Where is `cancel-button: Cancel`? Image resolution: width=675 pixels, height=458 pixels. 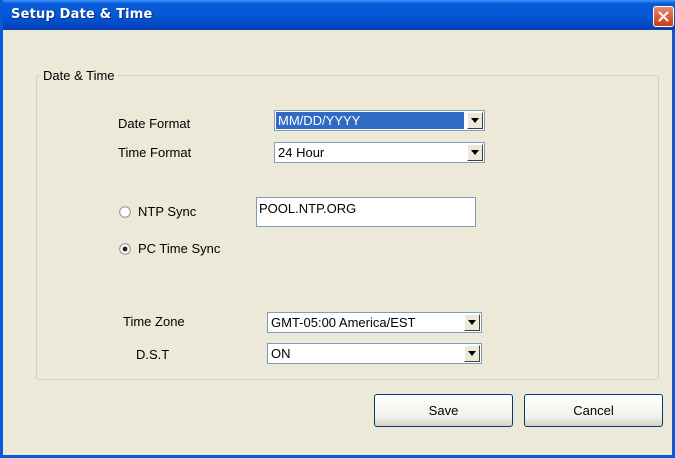
cancel-button: Cancel is located at coordinates (593, 410).